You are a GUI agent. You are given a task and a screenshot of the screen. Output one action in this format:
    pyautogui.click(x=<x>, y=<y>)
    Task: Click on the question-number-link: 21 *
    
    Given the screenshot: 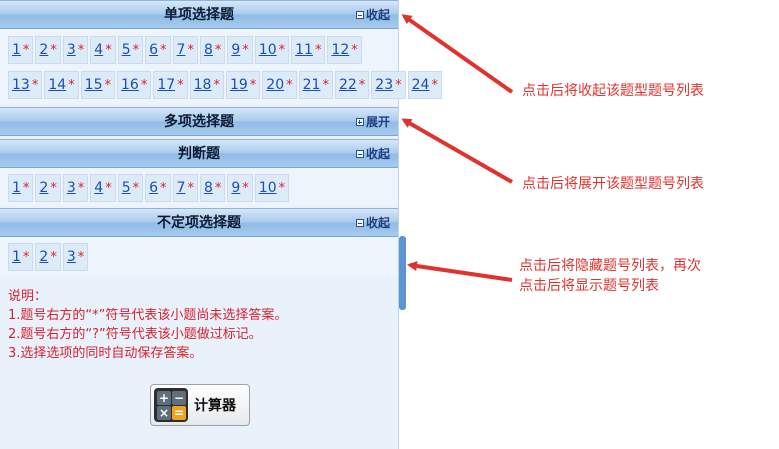 What is the action you would take?
    pyautogui.click(x=315, y=85)
    